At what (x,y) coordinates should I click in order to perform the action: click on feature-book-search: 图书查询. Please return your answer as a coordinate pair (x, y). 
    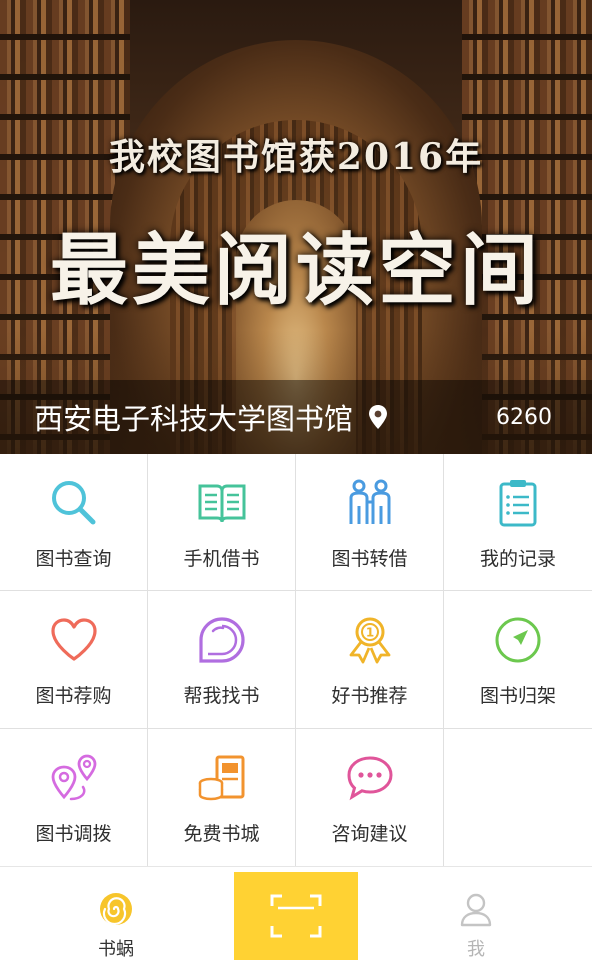
    Looking at the image, I should click on (74, 523).